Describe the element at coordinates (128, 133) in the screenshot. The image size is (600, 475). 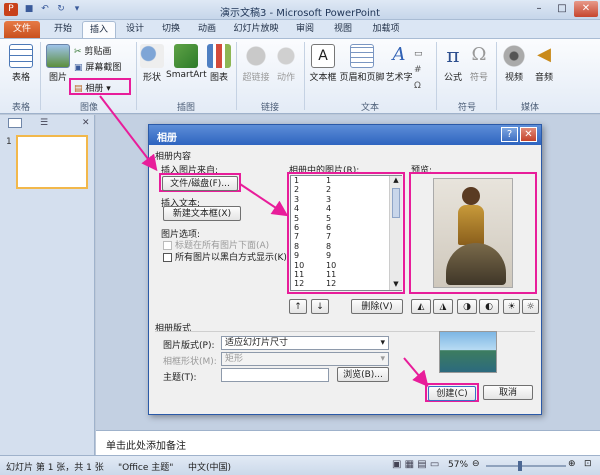
I see `arrow-to-file-button` at that location.